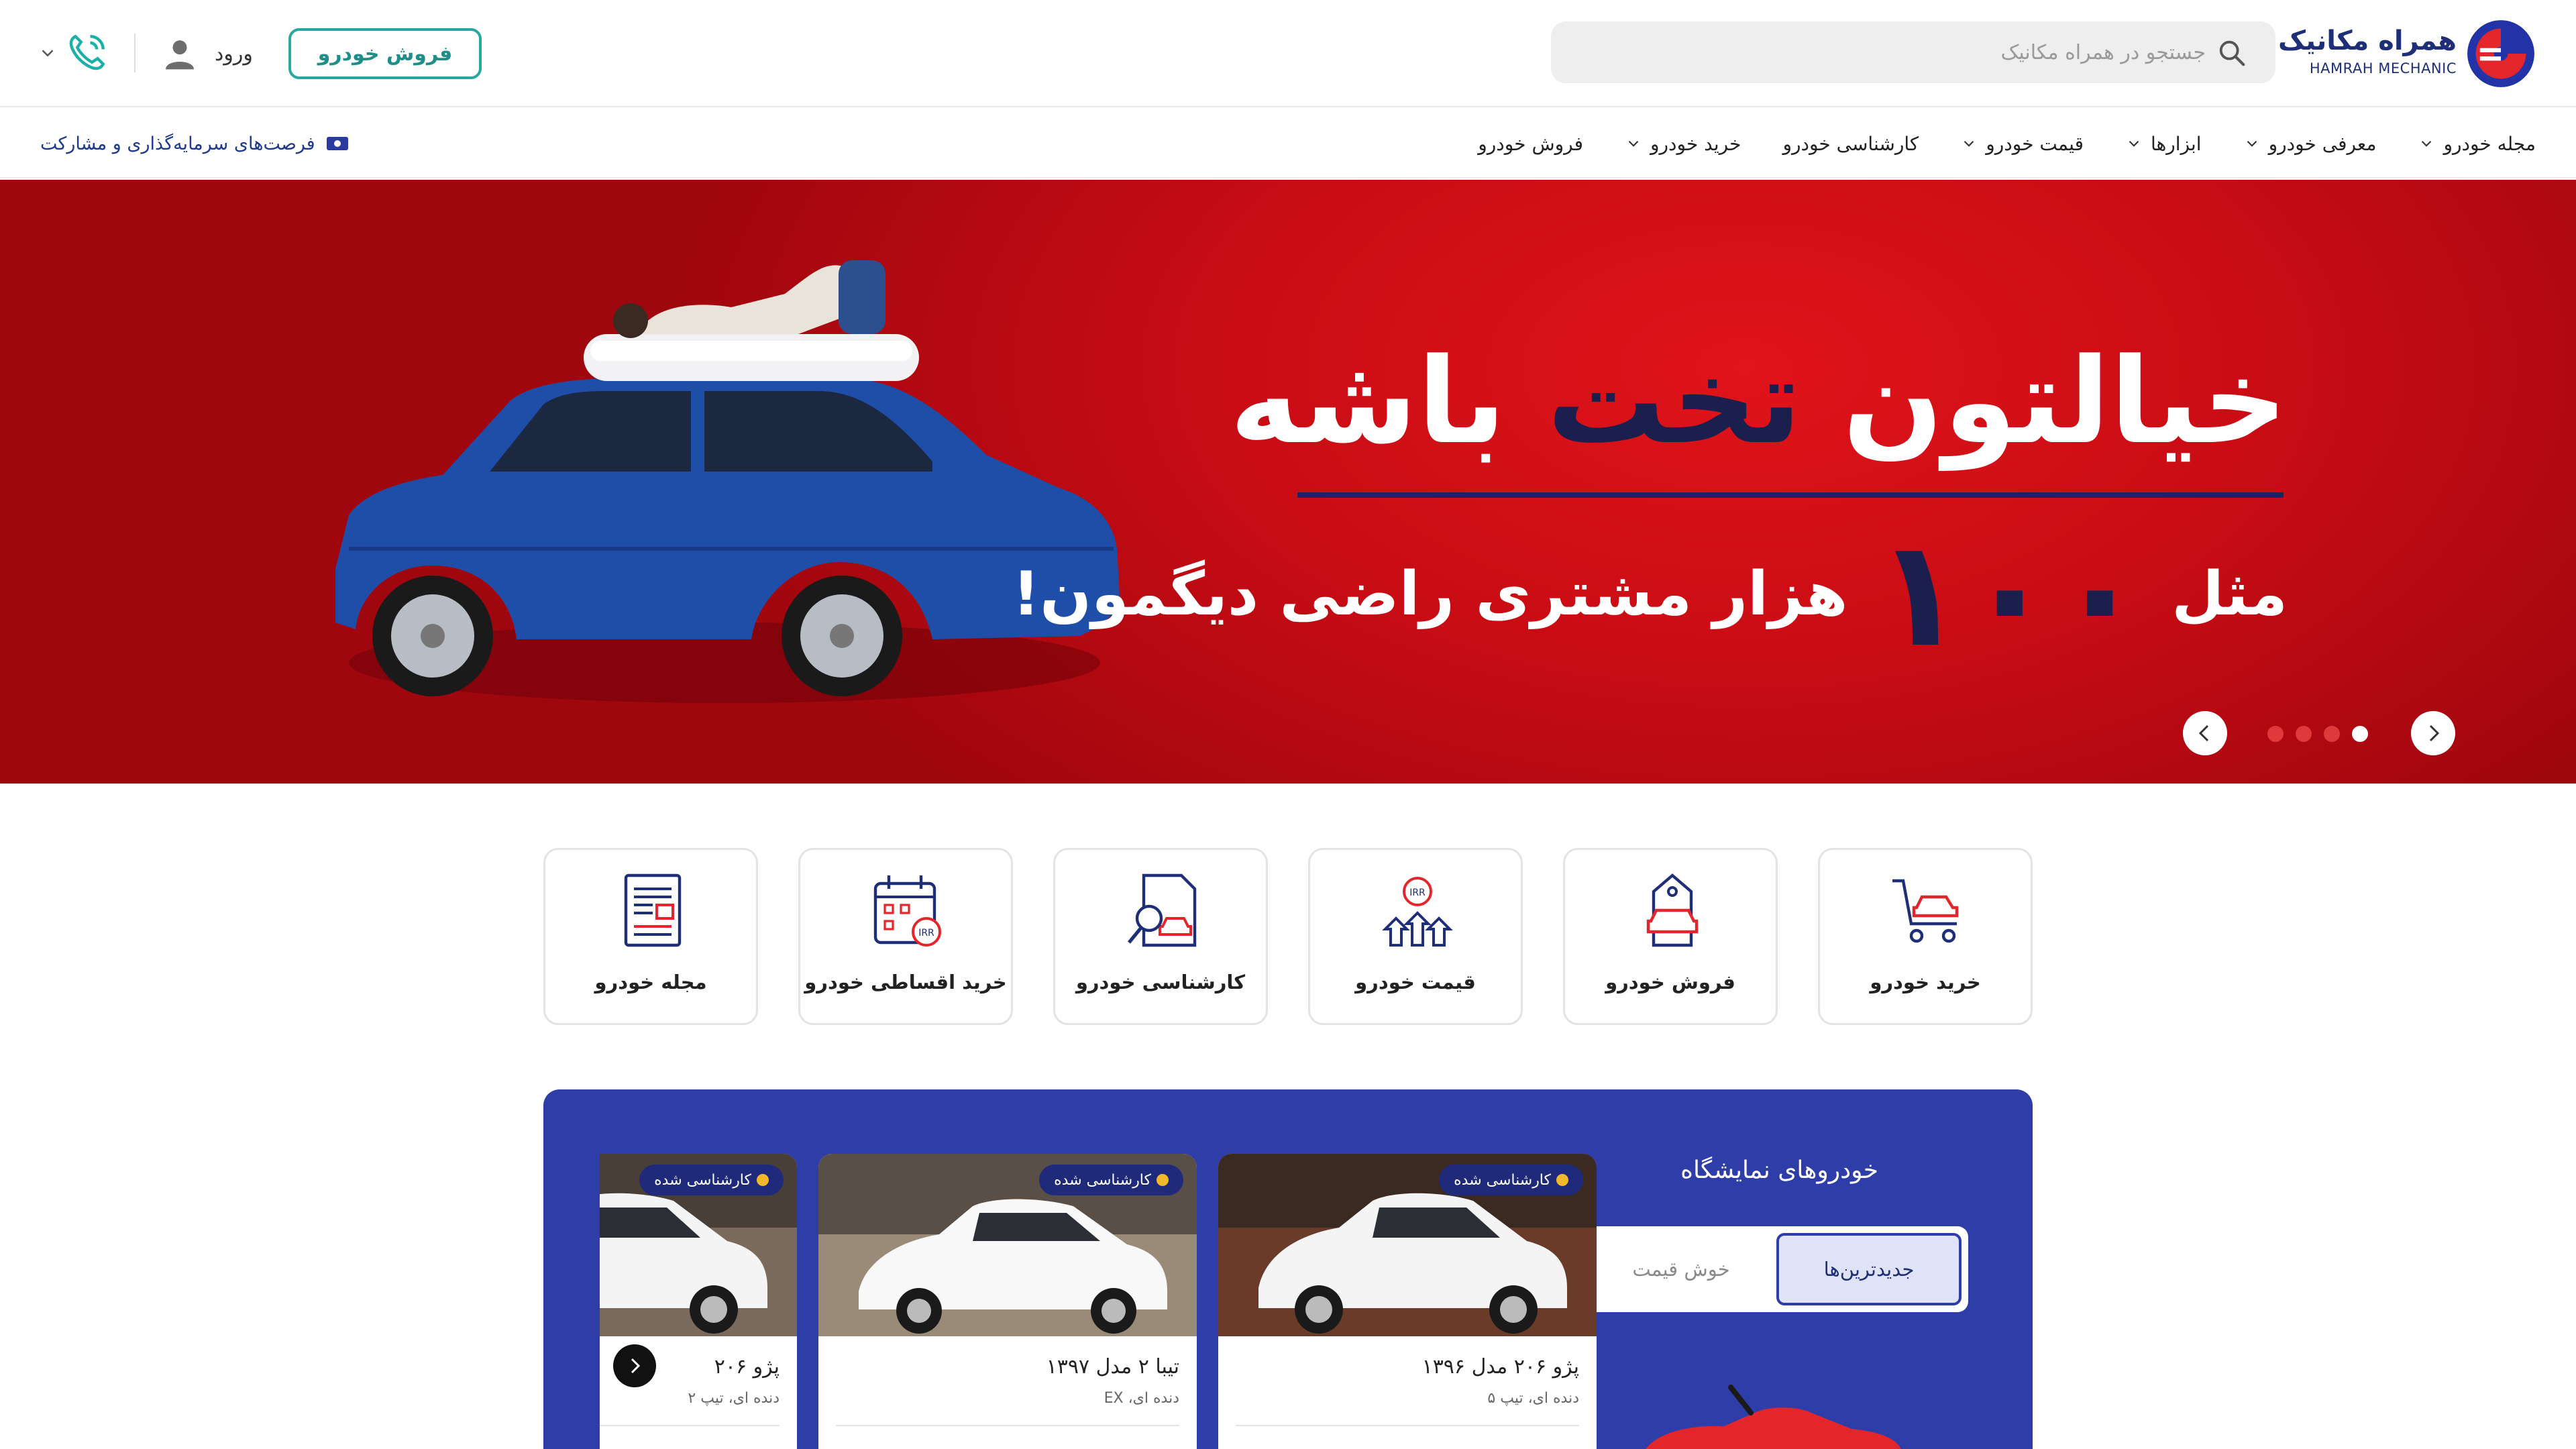  I want to click on cart-car-icon, so click(1925, 911).